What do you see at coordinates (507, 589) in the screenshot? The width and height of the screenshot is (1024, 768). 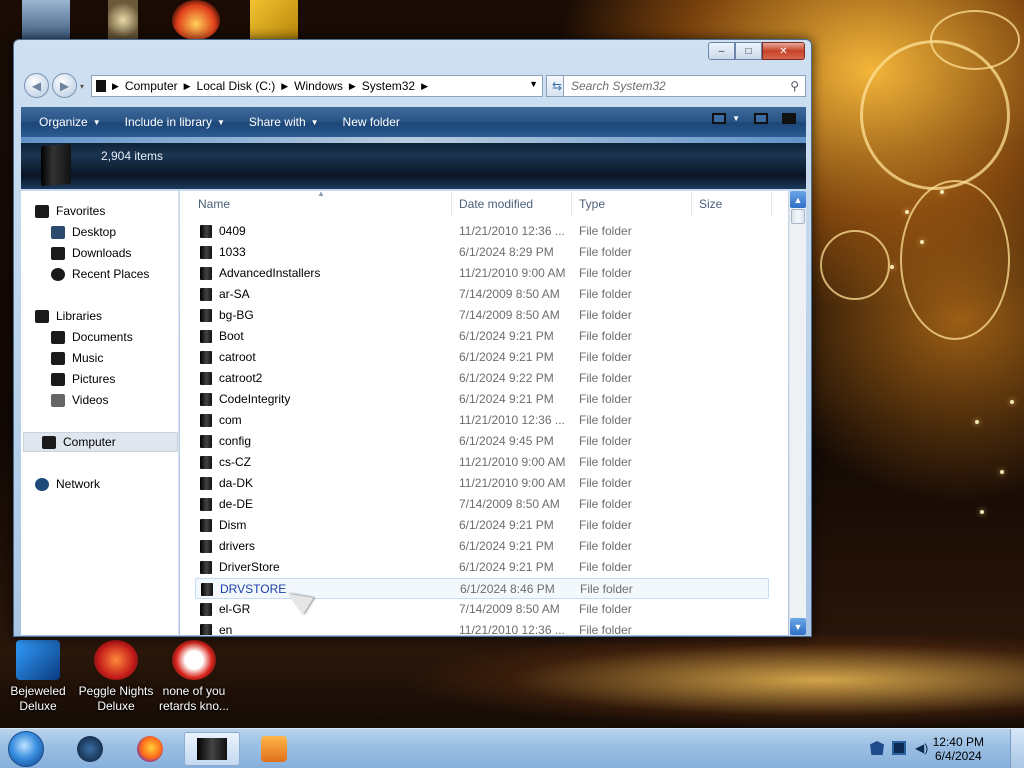 I see `file-date: 6/1/2024 8:46 PM` at bounding box center [507, 589].